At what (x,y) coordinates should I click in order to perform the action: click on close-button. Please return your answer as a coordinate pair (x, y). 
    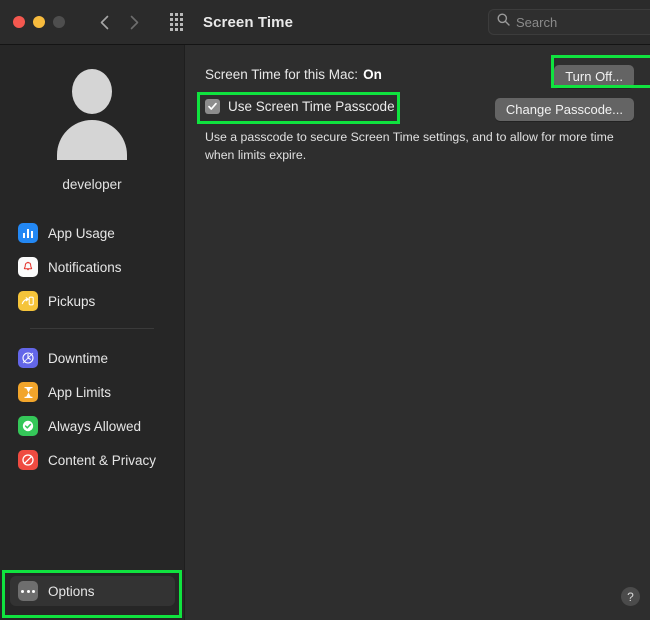
    Looking at the image, I should click on (19, 22).